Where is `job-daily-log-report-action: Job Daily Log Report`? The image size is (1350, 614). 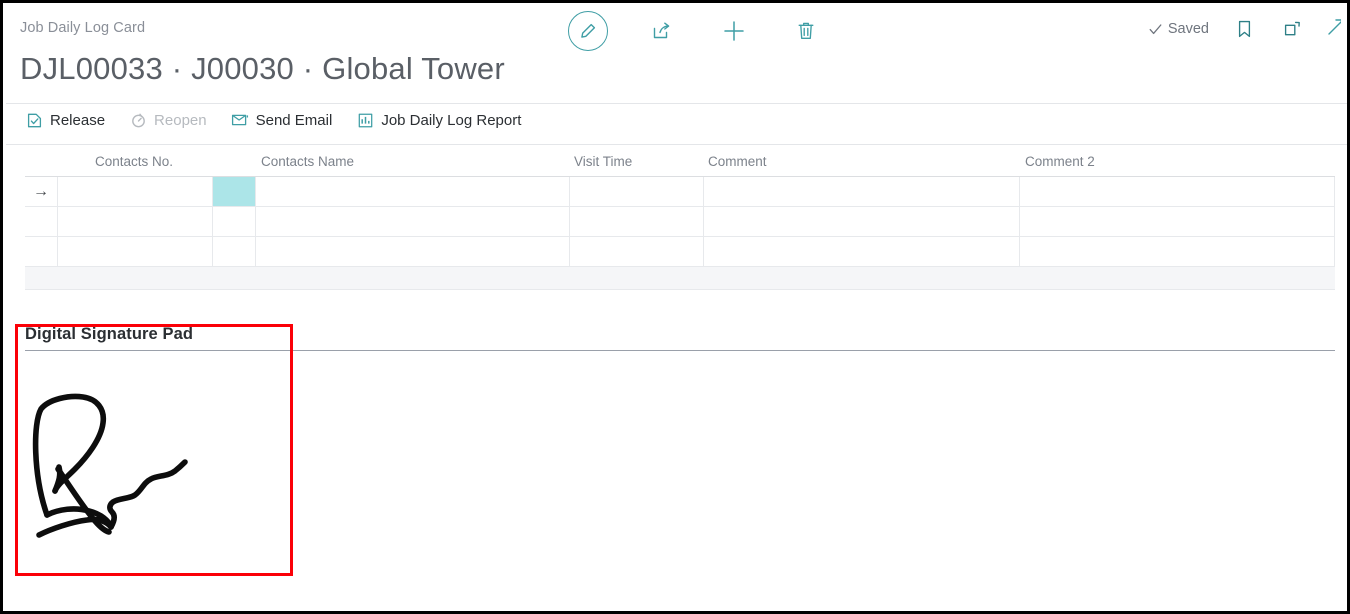
job-daily-log-report-action: Job Daily Log Report is located at coordinates (438, 120).